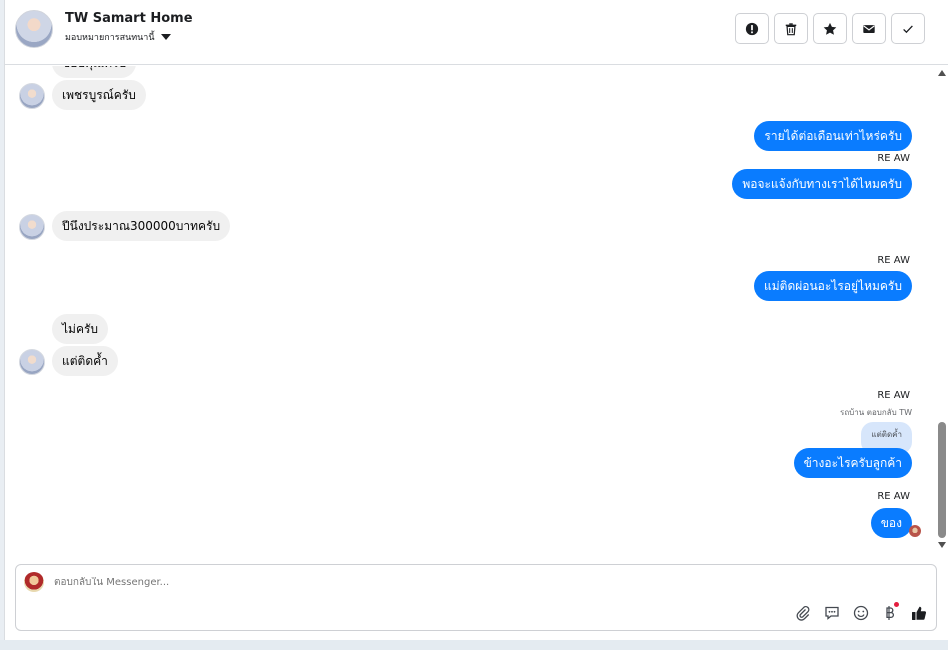 This screenshot has height=650, width=948. What do you see at coordinates (942, 73) in the screenshot?
I see `scroll-up-arrow-icon` at bounding box center [942, 73].